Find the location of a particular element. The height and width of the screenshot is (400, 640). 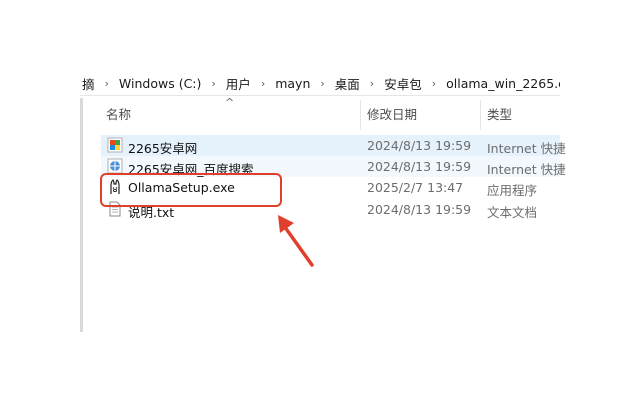

file-row: 2265安卓网 2024/8/13 19:59 Internet 快捷 is located at coordinates (333, 146).